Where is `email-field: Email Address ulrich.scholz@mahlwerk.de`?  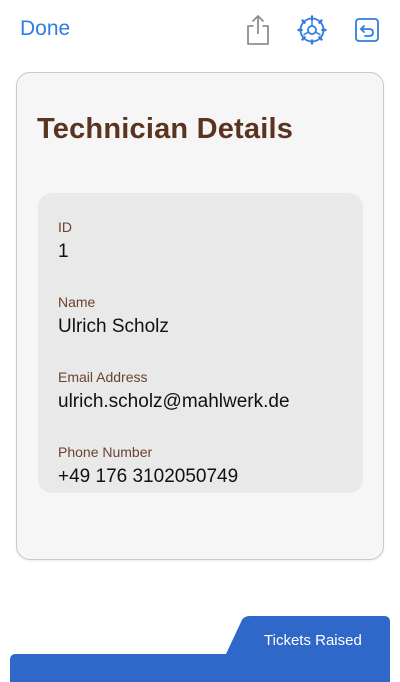
email-field: Email Address ulrich.scholz@mahlwerk.de is located at coordinates (174, 391).